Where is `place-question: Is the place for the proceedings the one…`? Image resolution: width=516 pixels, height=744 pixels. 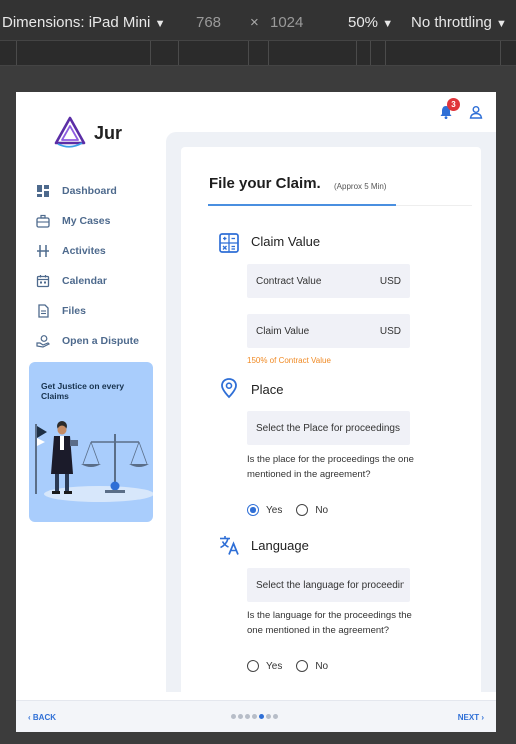 place-question: Is the place for the proceedings the one… is located at coordinates (330, 467).